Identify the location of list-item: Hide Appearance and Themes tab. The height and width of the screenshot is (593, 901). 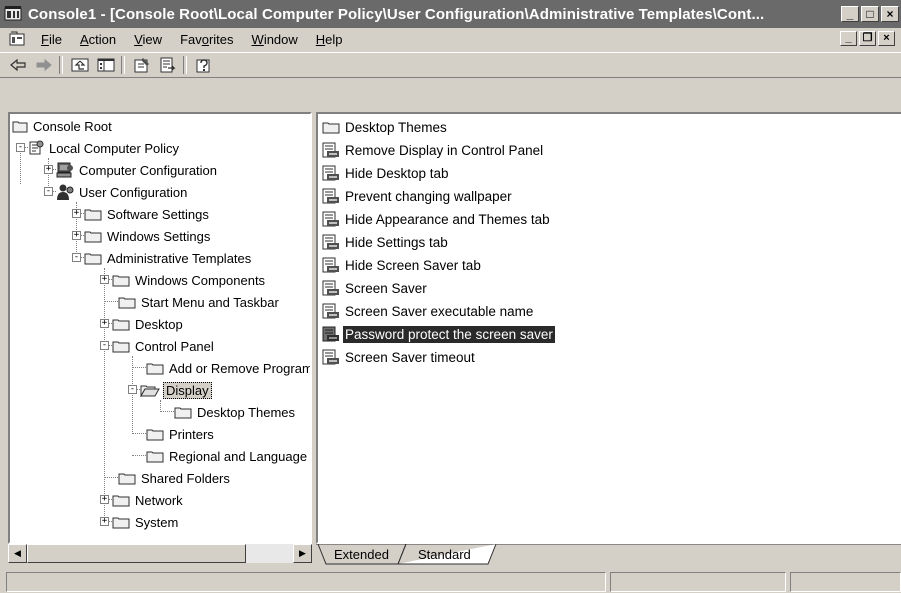
(437, 219).